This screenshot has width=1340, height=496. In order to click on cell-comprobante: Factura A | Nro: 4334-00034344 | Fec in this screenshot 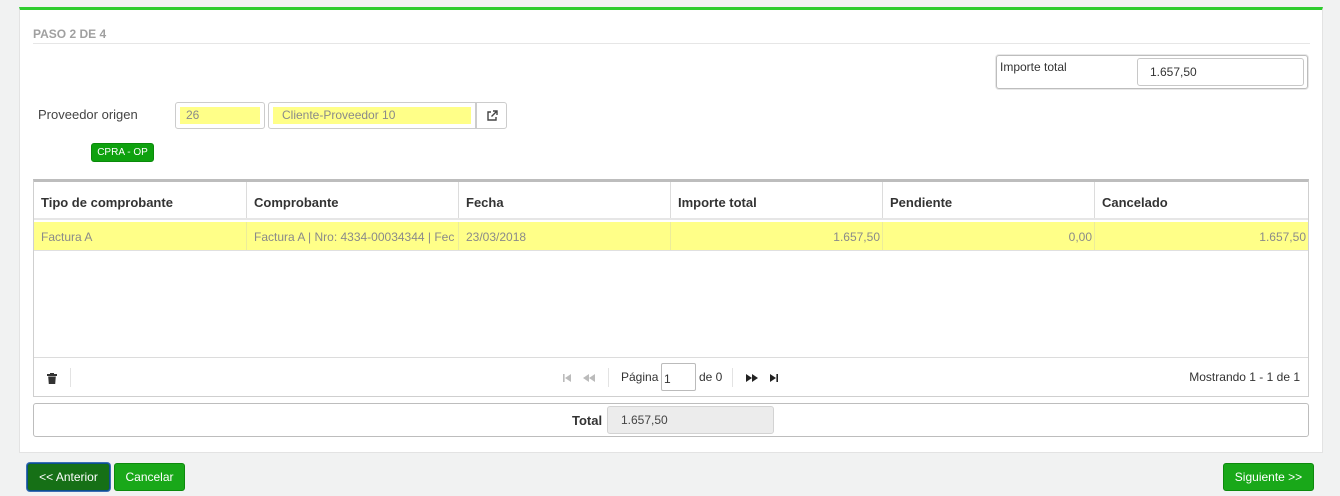, I will do `click(353, 236)`.